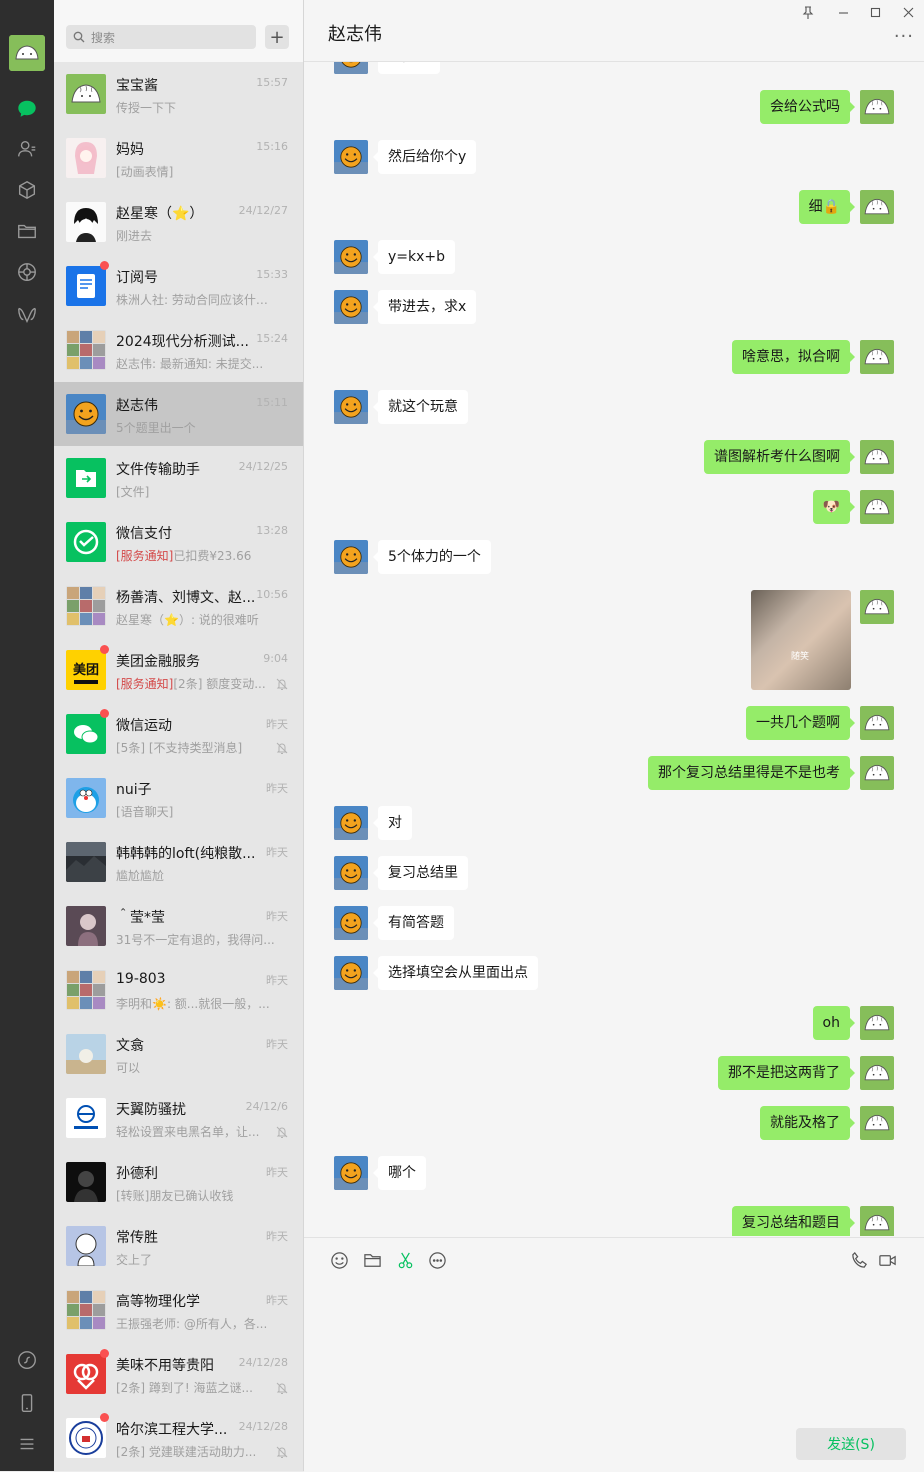 The image size is (924, 1472). Describe the element at coordinates (437, 1260) in the screenshot. I see `chat-history-icon` at that location.